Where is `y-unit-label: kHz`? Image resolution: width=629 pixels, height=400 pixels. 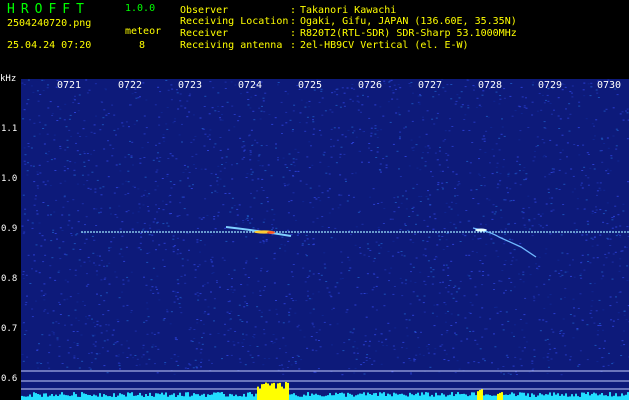 y-unit-label: kHz is located at coordinates (8, 79).